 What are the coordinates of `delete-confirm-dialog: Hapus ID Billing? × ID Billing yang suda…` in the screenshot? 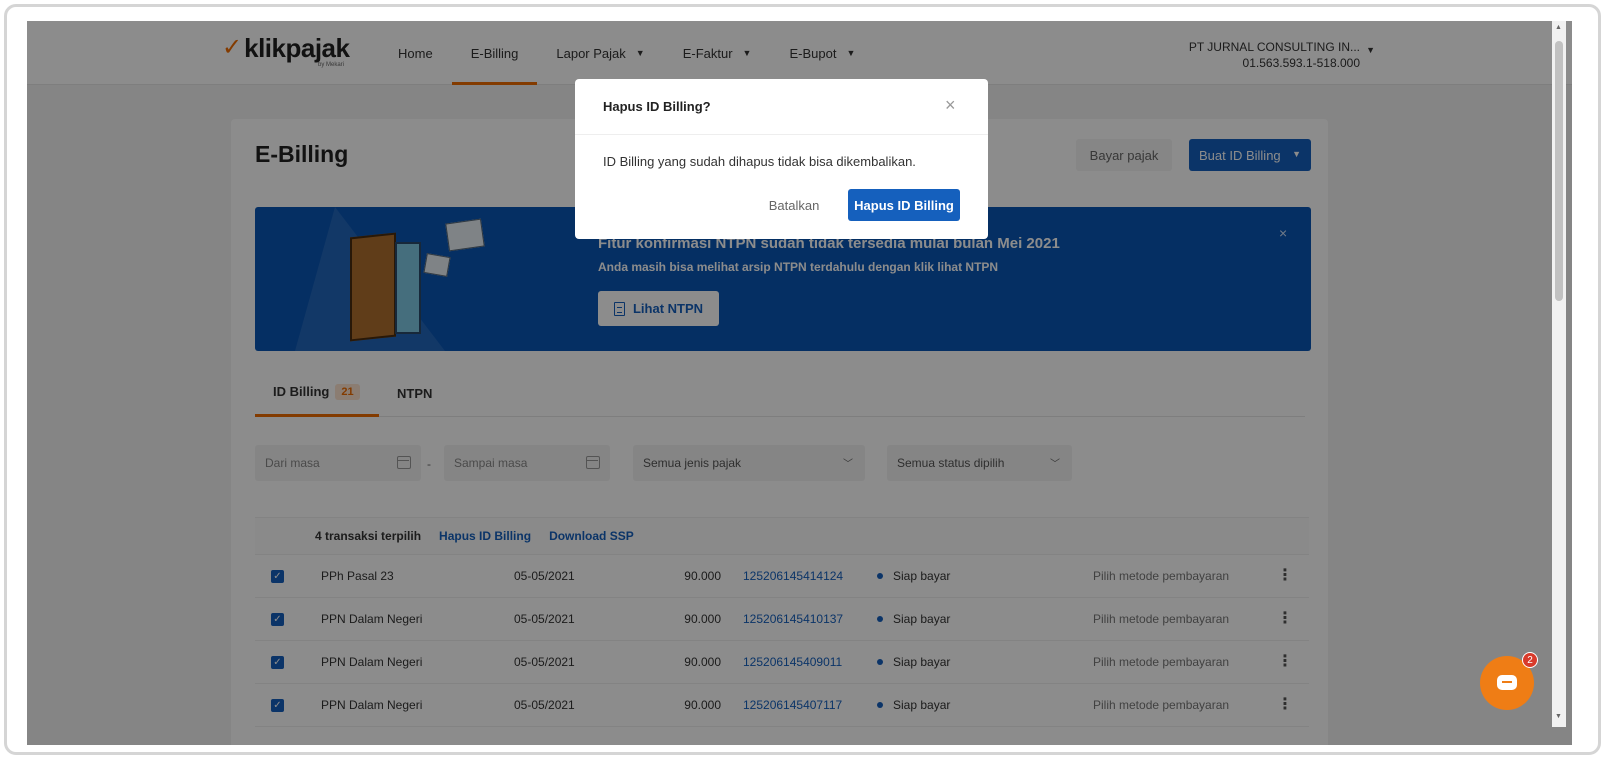 It's located at (781, 159).